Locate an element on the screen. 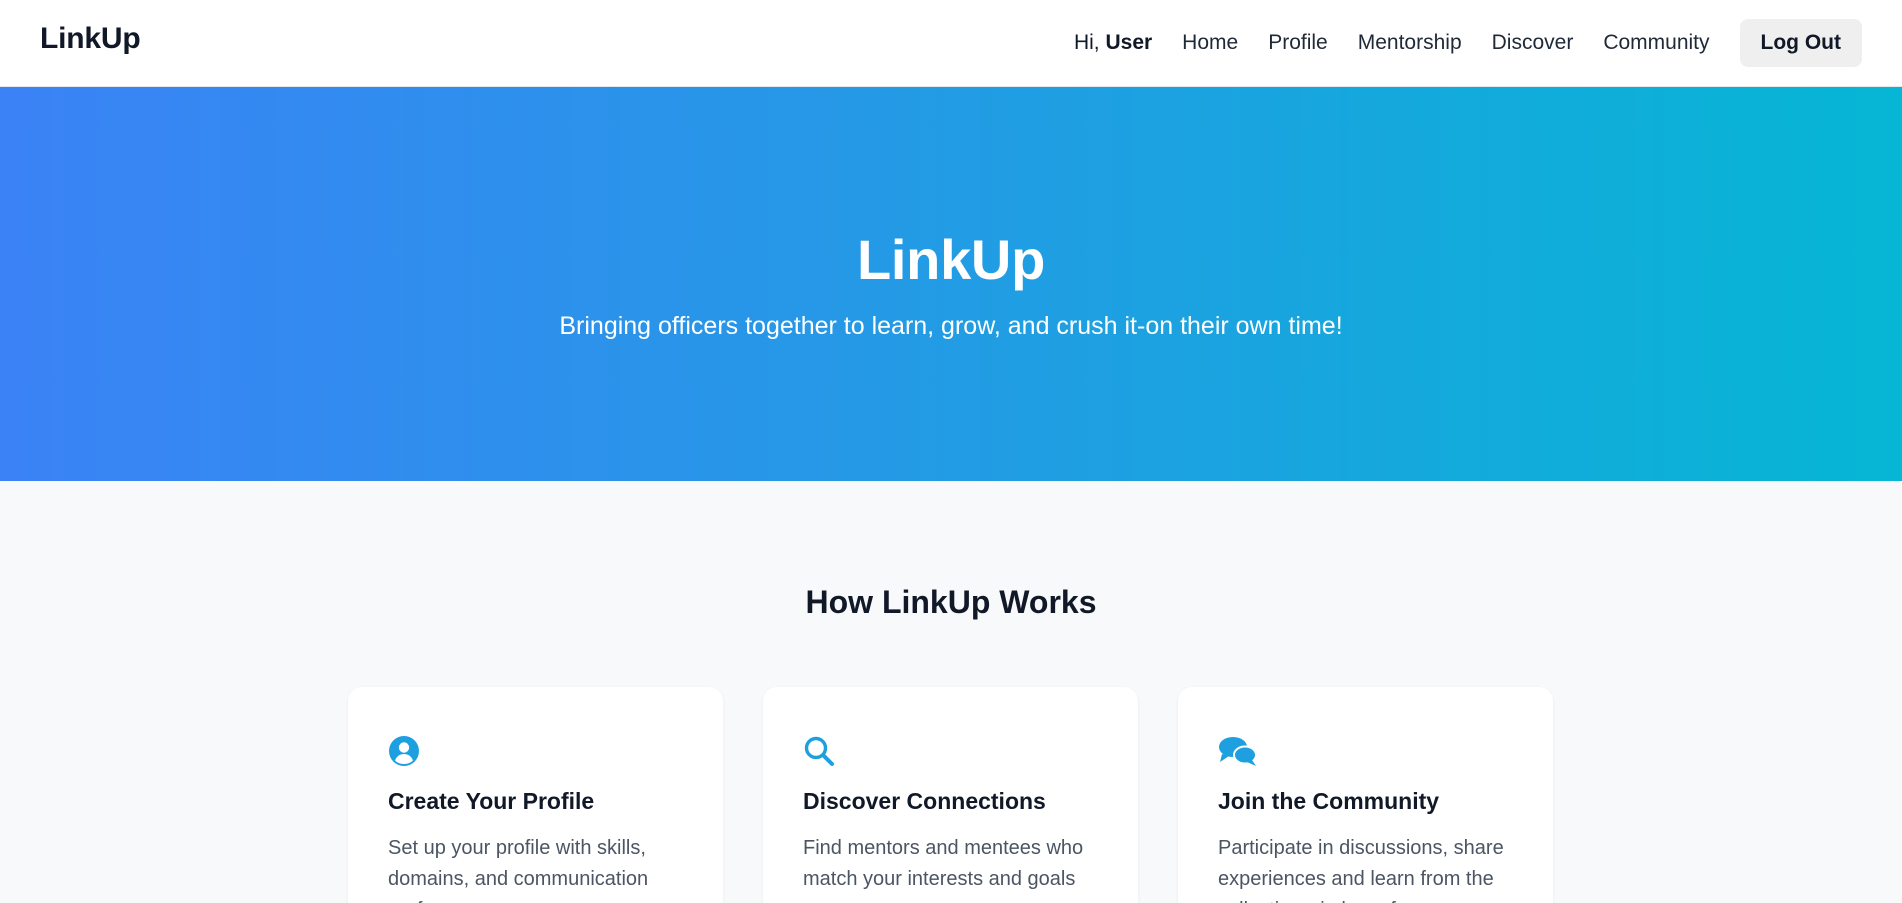 This screenshot has width=1902, height=903. feature-card-title: Join the Community is located at coordinates (1329, 801).